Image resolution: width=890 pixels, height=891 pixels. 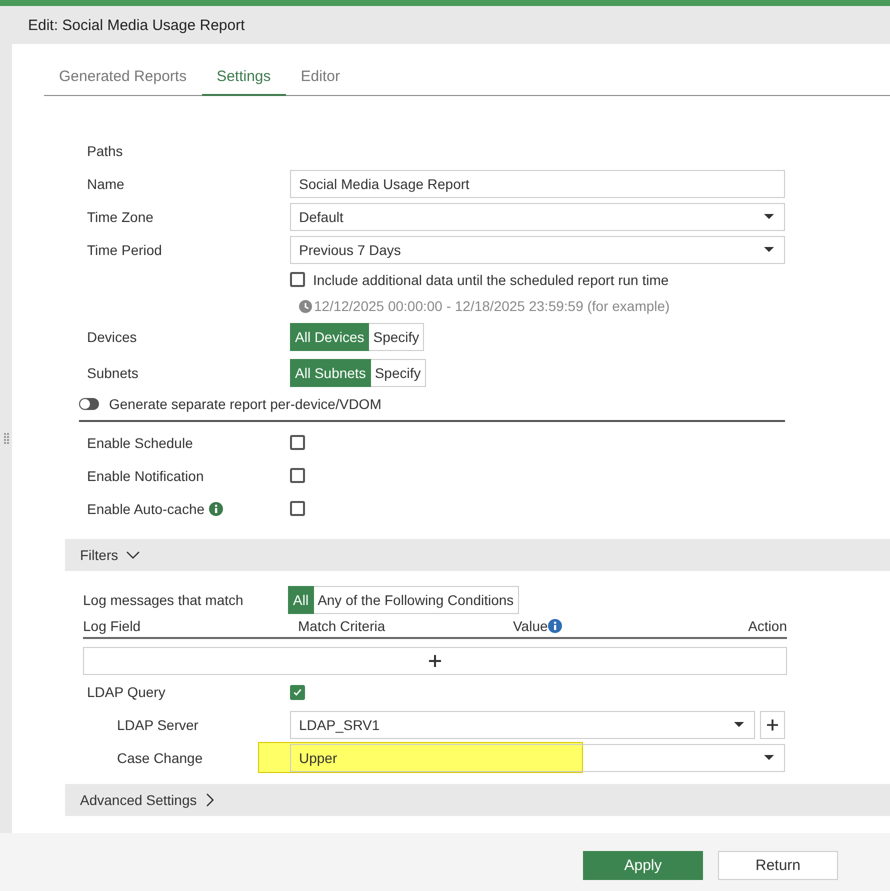 I want to click on field-label: Name, so click(x=106, y=184).